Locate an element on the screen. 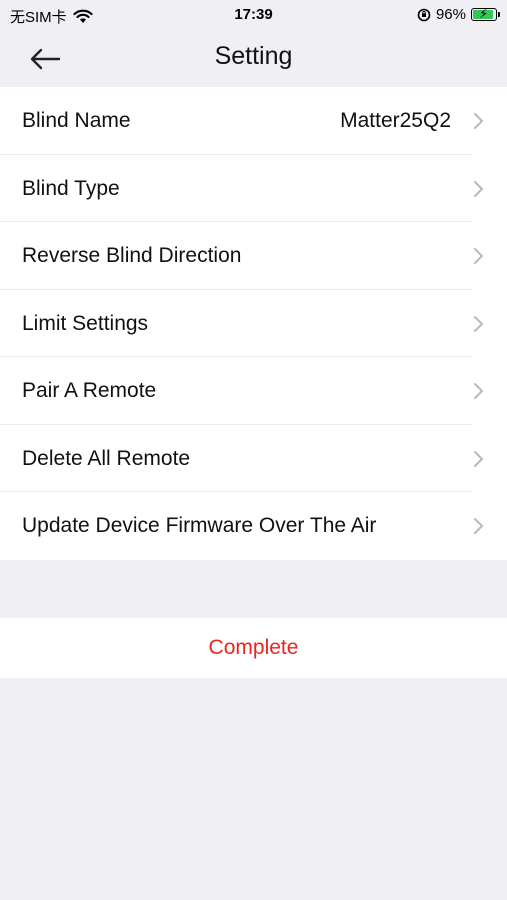  charging-bolt-icon: ⚡ is located at coordinates (484, 13).